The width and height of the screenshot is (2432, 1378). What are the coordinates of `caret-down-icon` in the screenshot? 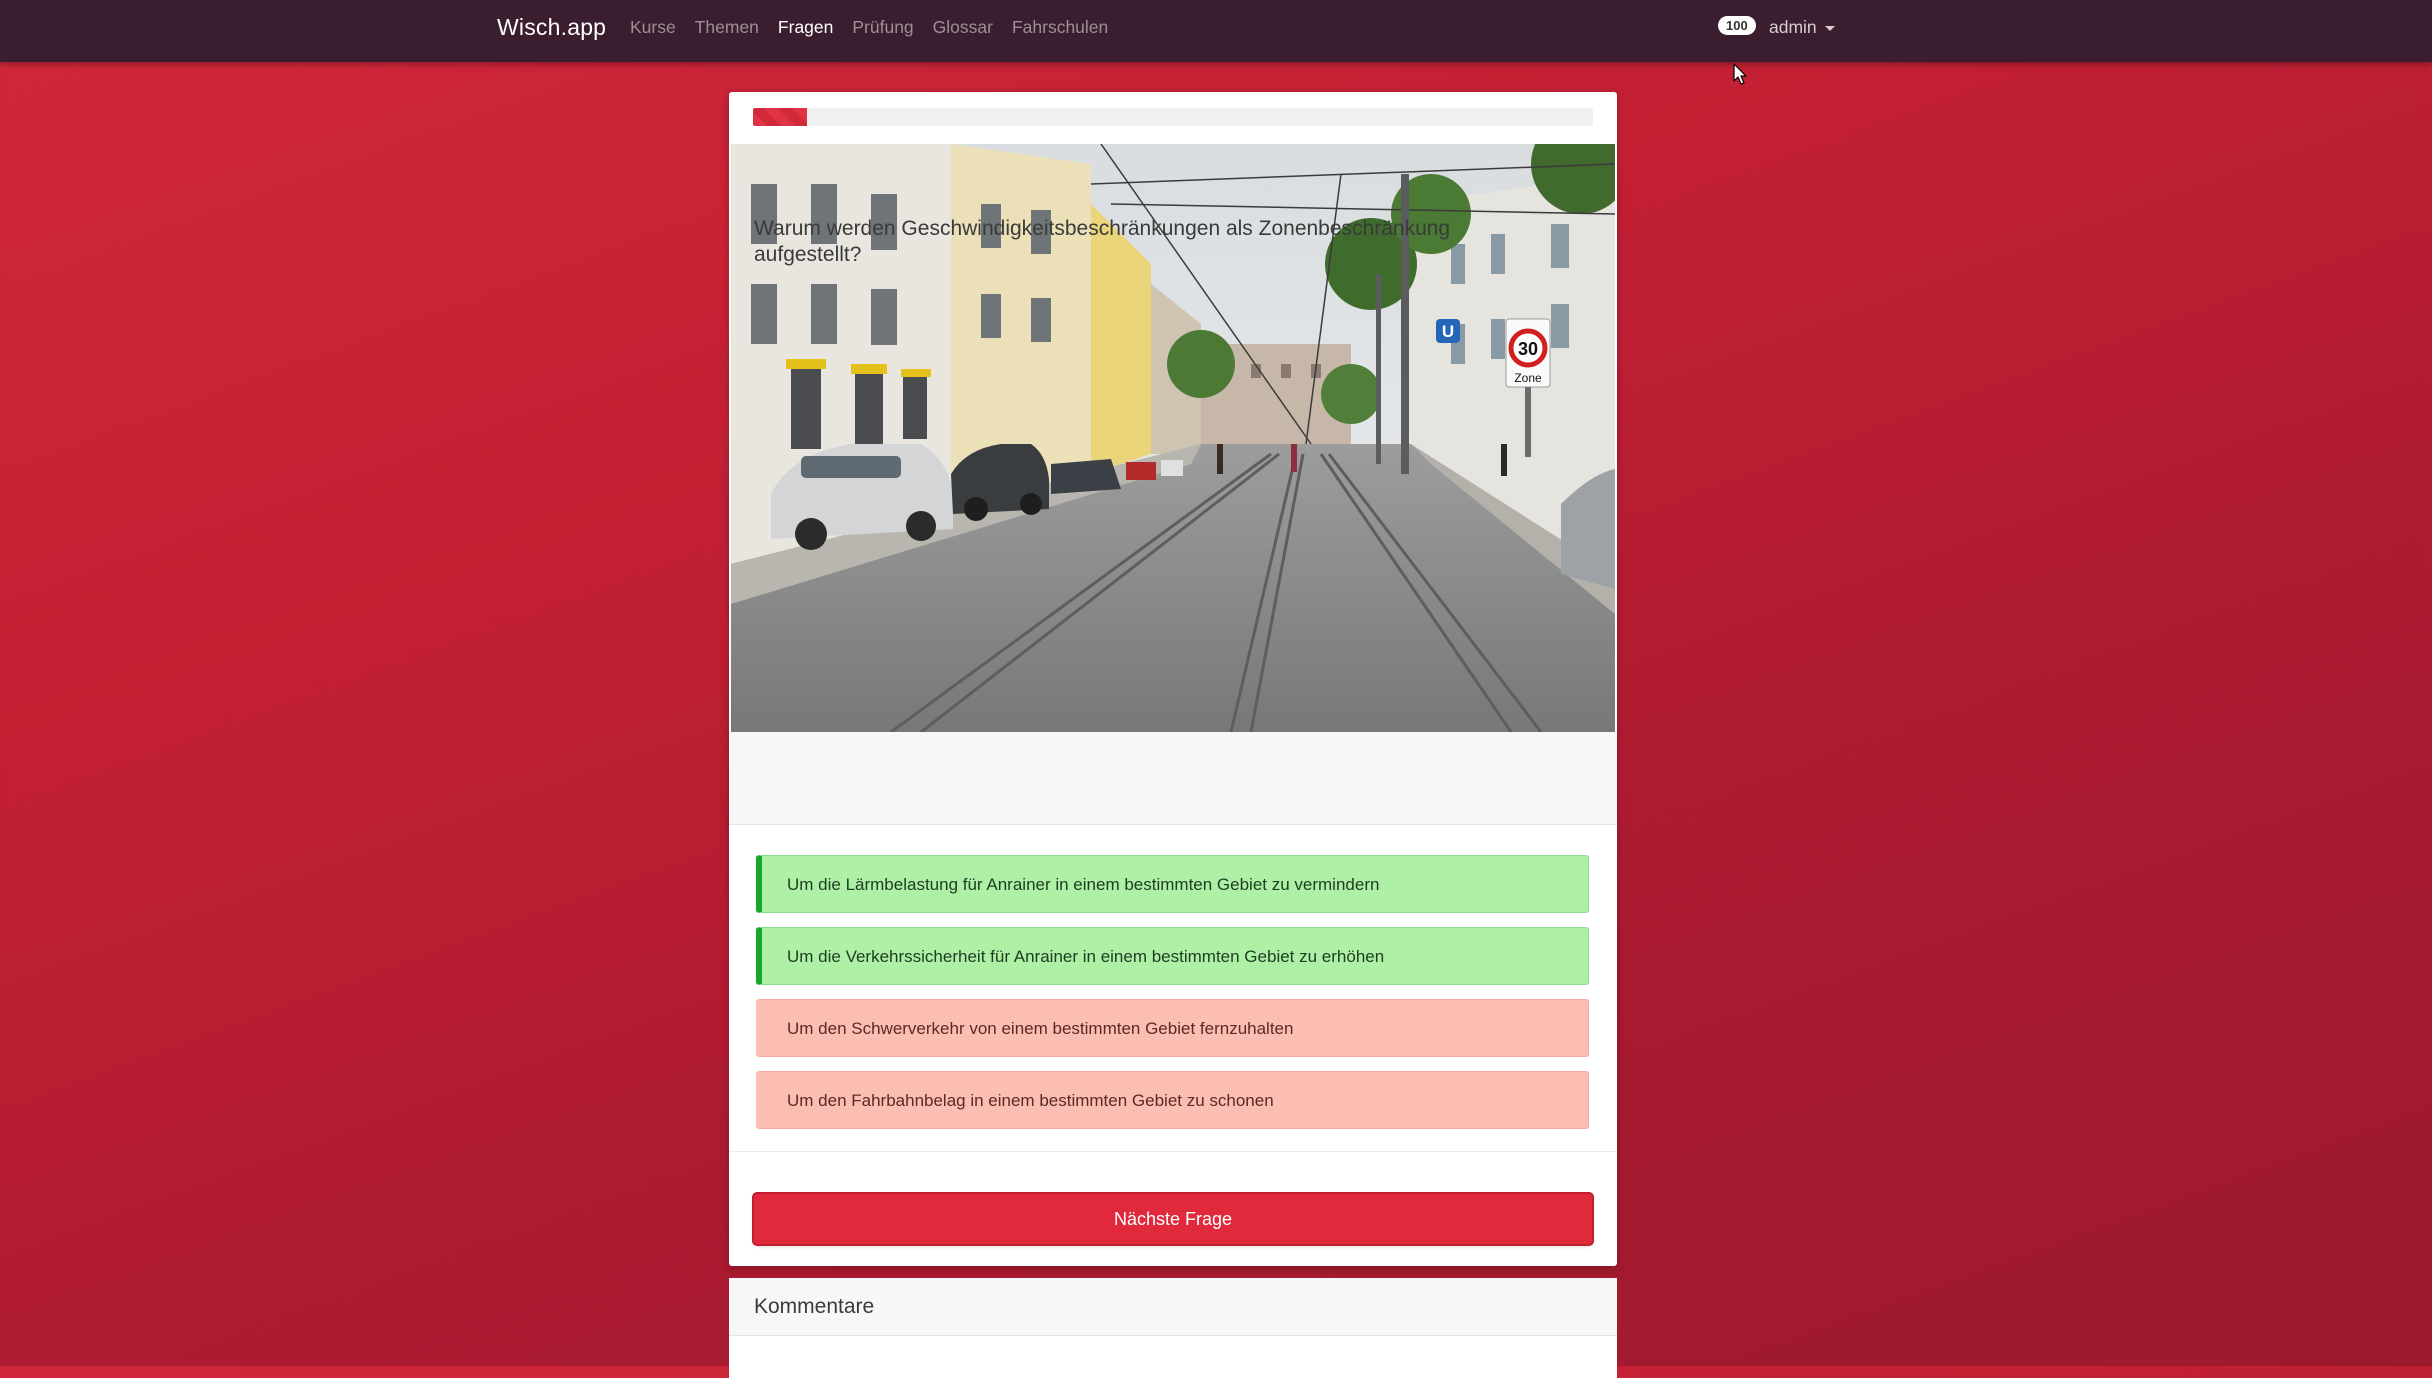 It's located at (1829, 28).